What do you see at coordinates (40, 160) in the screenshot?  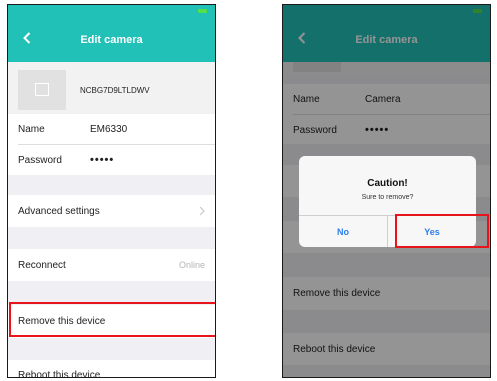 I see `password-label: Password` at bounding box center [40, 160].